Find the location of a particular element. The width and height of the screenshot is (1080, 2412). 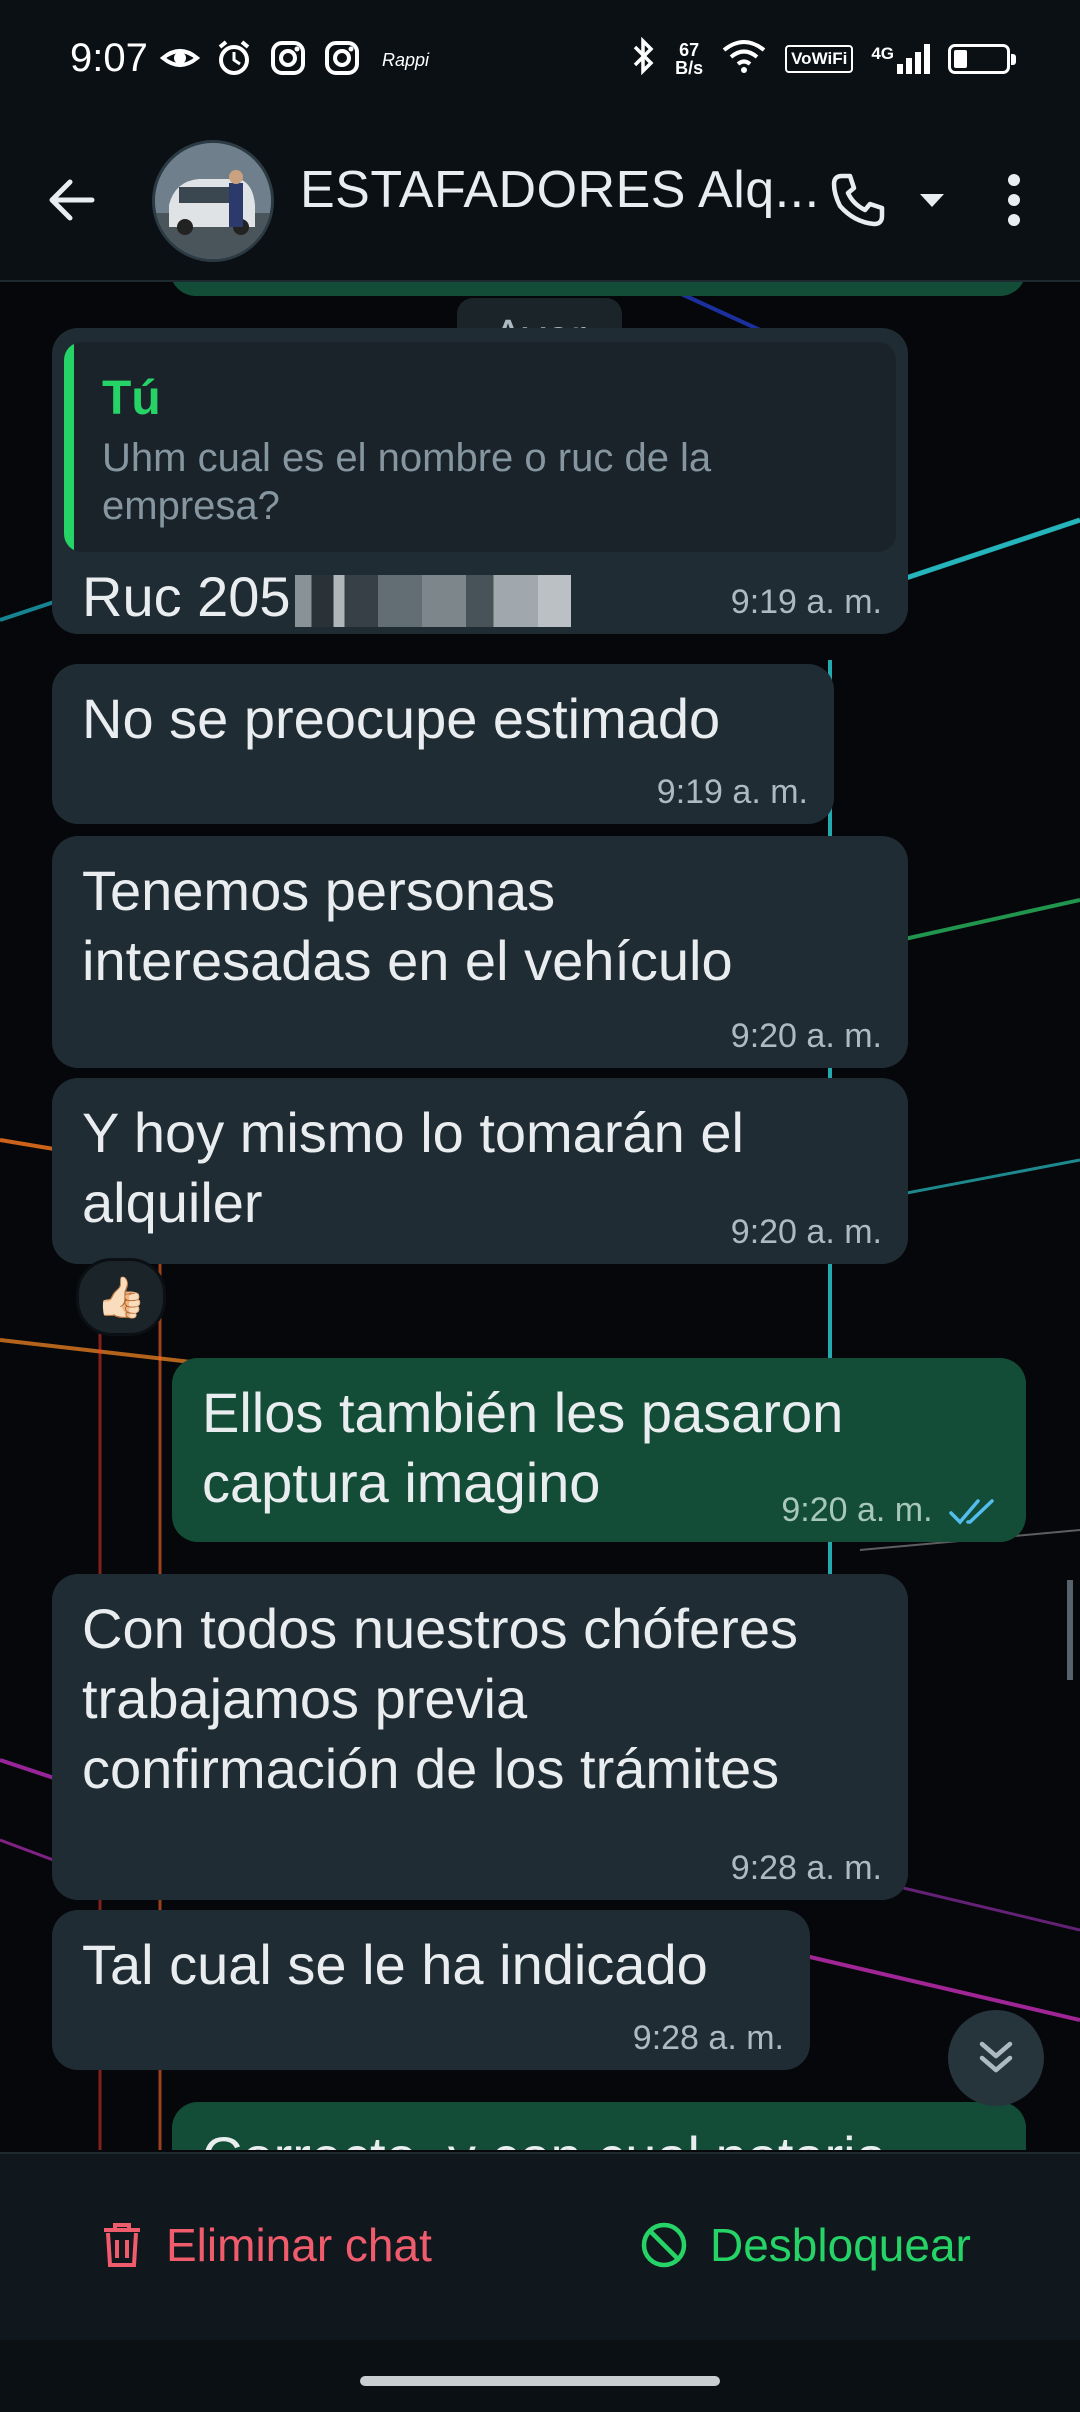

status-time: 9:07 is located at coordinates (109, 58).